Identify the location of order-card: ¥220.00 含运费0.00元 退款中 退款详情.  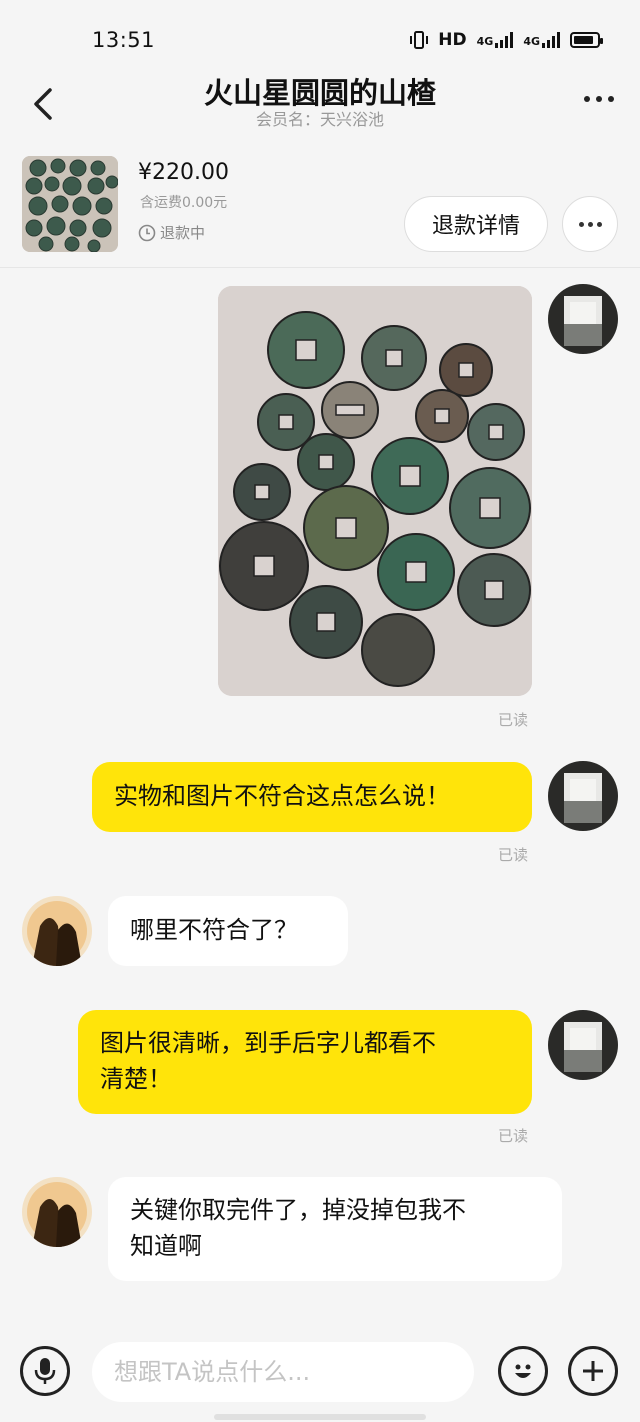
(320, 207).